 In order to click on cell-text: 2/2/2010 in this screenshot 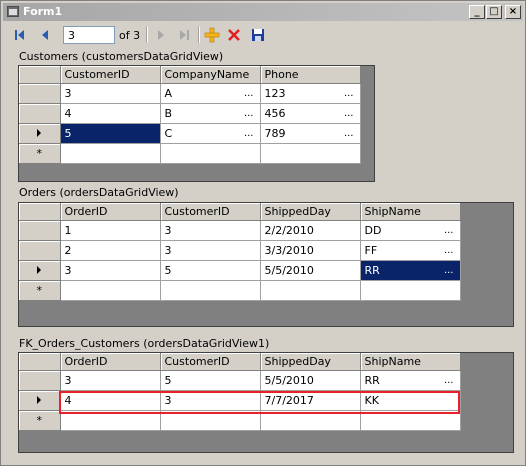, I will do `click(289, 230)`.